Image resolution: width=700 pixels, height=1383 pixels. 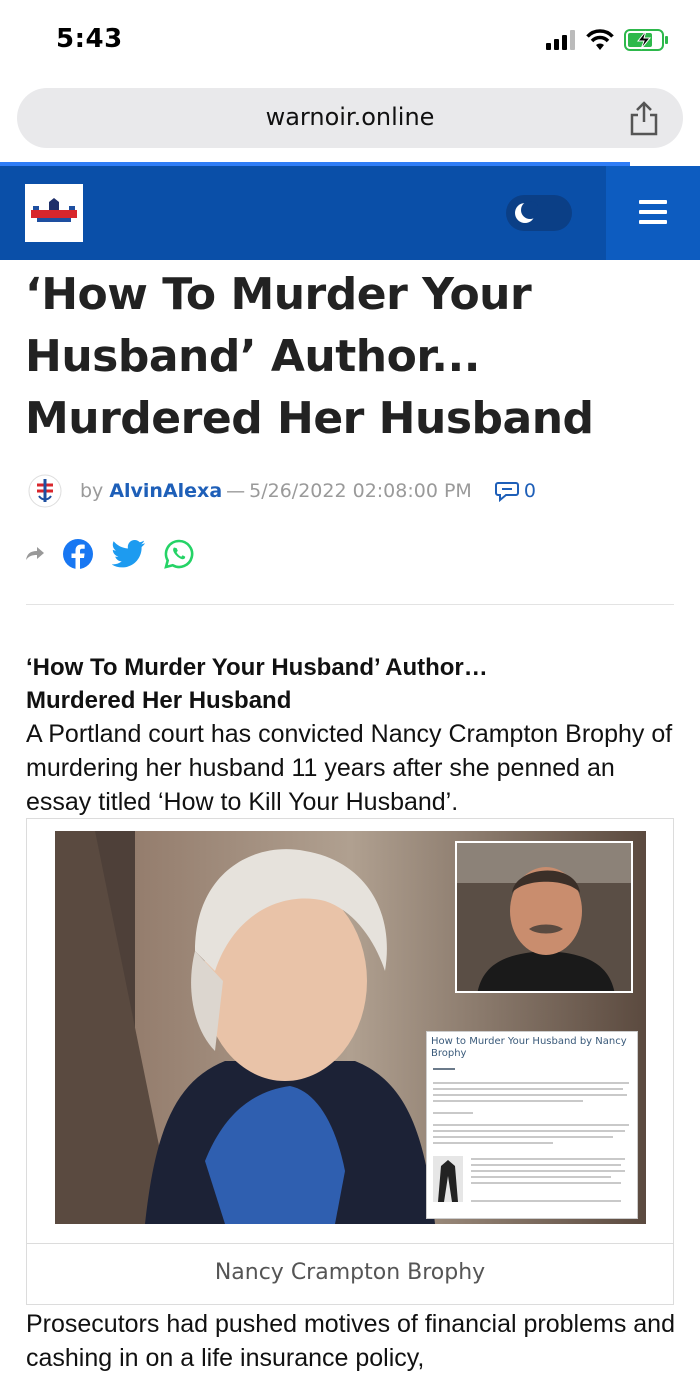 What do you see at coordinates (448, 1179) in the screenshot?
I see `inset-figure-icon` at bounding box center [448, 1179].